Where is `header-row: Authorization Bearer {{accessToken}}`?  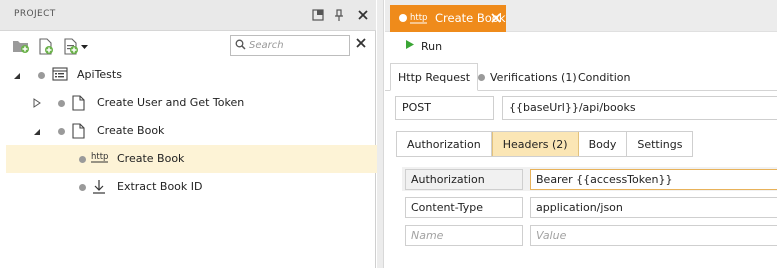 header-row: Authorization Bearer {{accessToken}} is located at coordinates (589, 179).